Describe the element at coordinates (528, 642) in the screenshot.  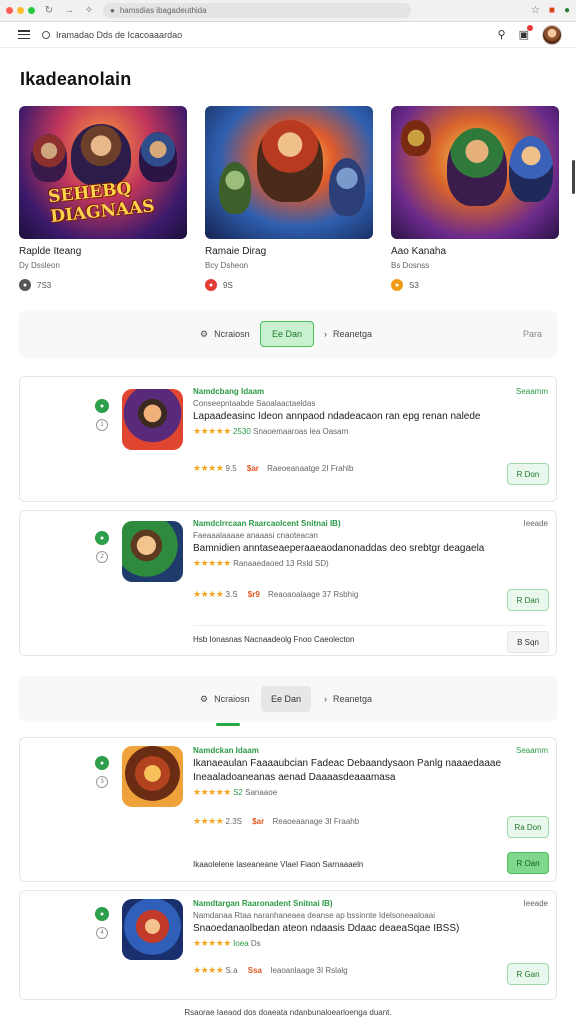
I see `sign-button: B Sqn` at that location.